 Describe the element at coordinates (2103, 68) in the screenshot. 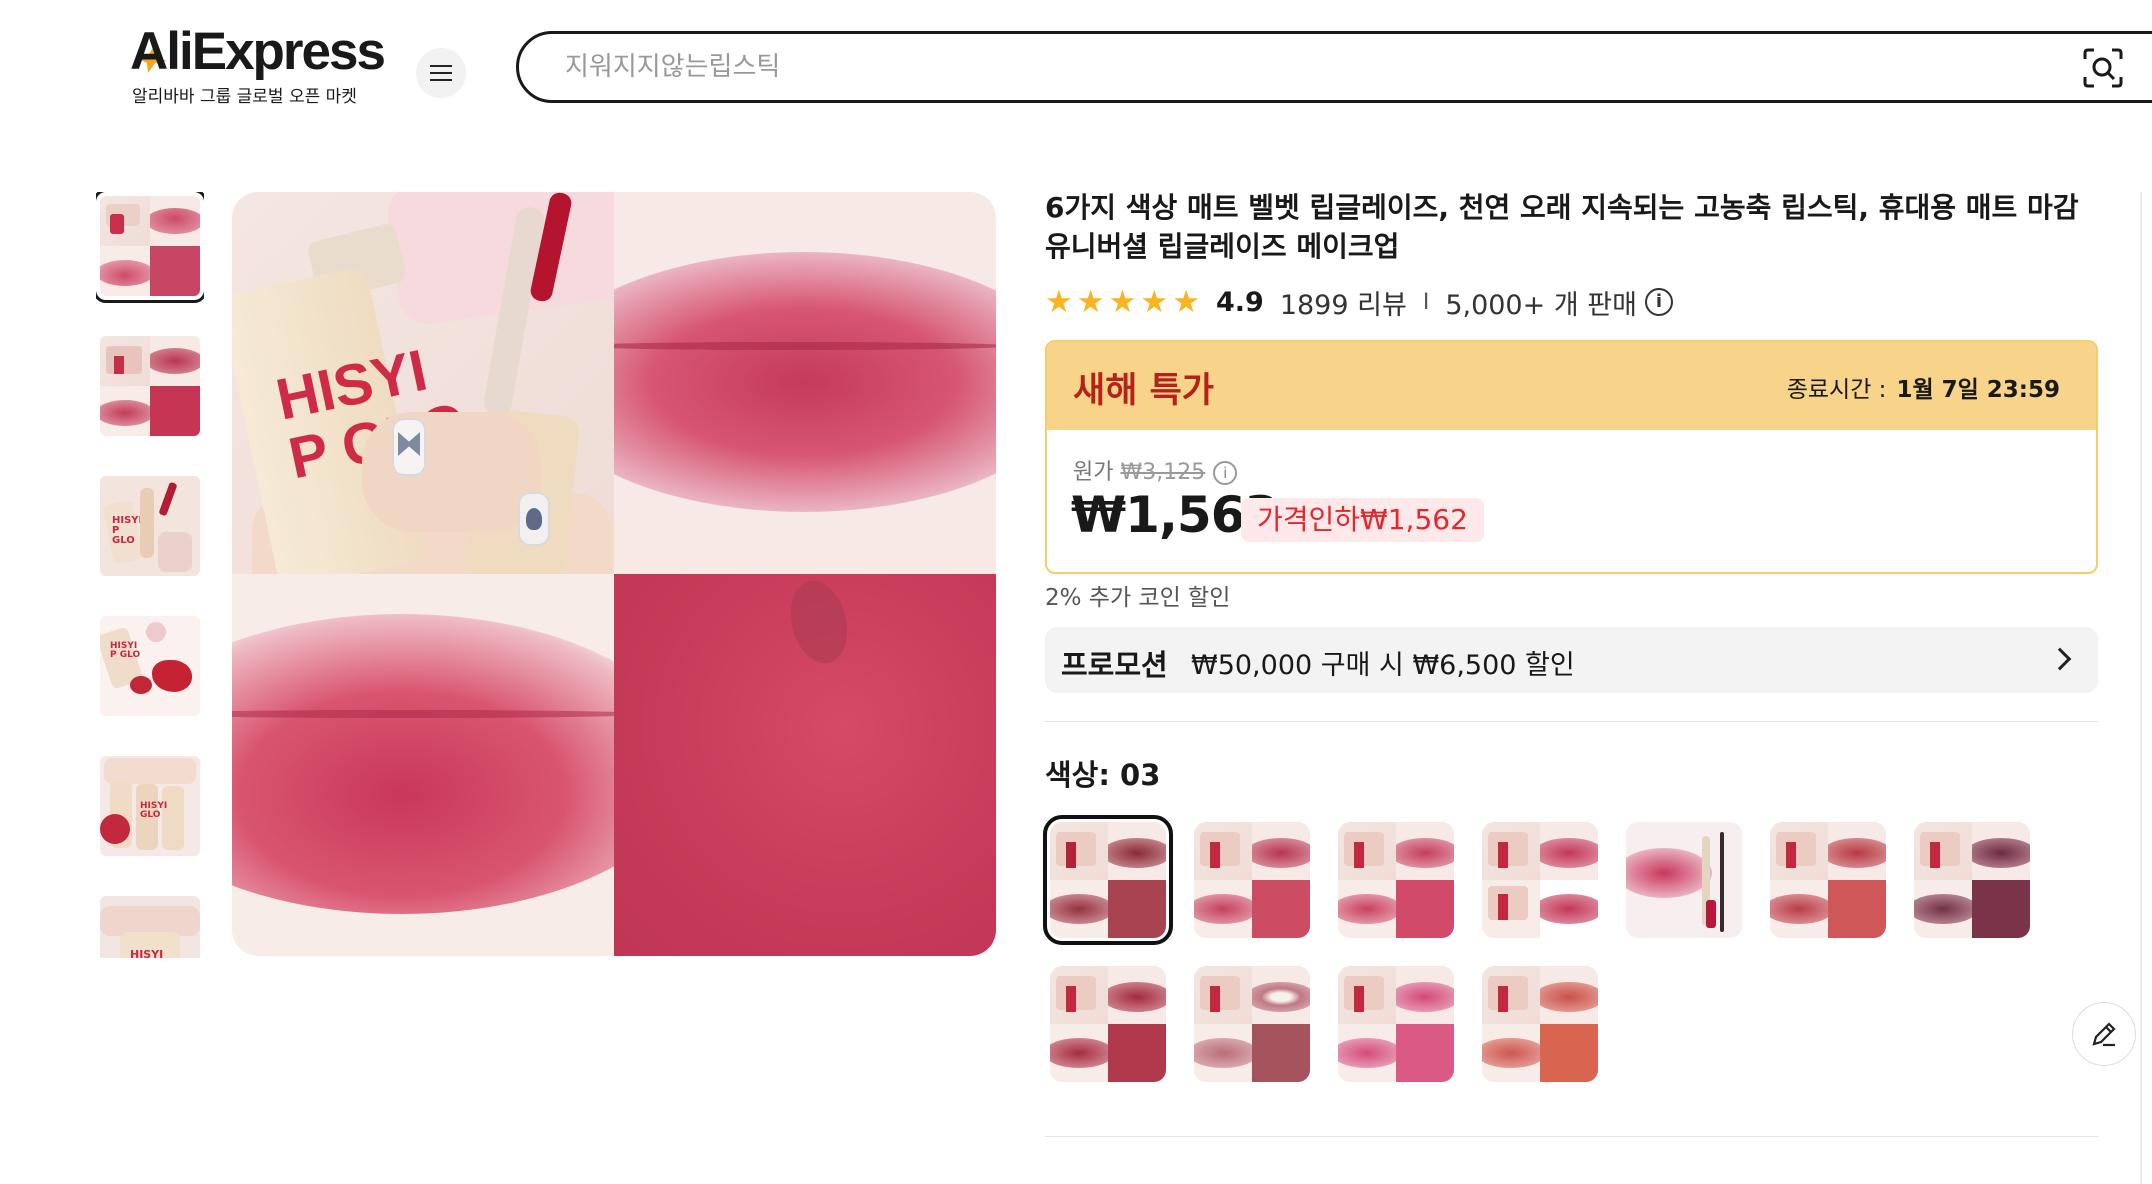

I see `image-search-icon` at that location.